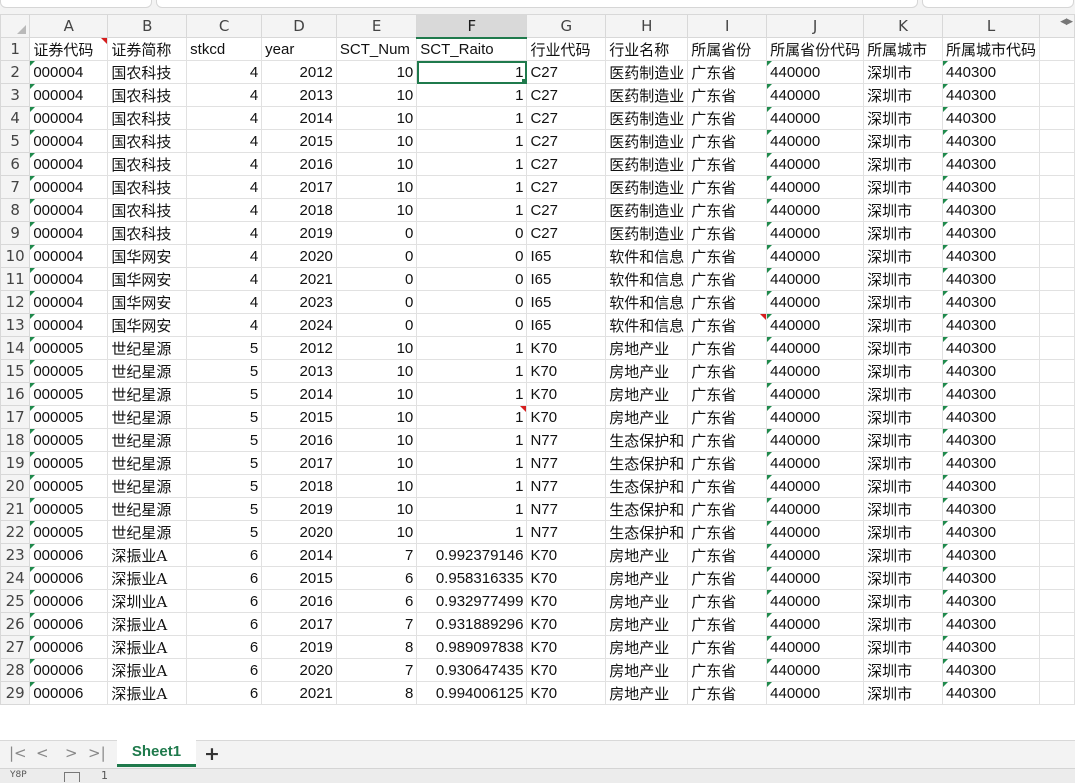 Image resolution: width=1075 pixels, height=783 pixels. Describe the element at coordinates (815, 279) in the screenshot. I see `cell-j11: 440000` at that location.